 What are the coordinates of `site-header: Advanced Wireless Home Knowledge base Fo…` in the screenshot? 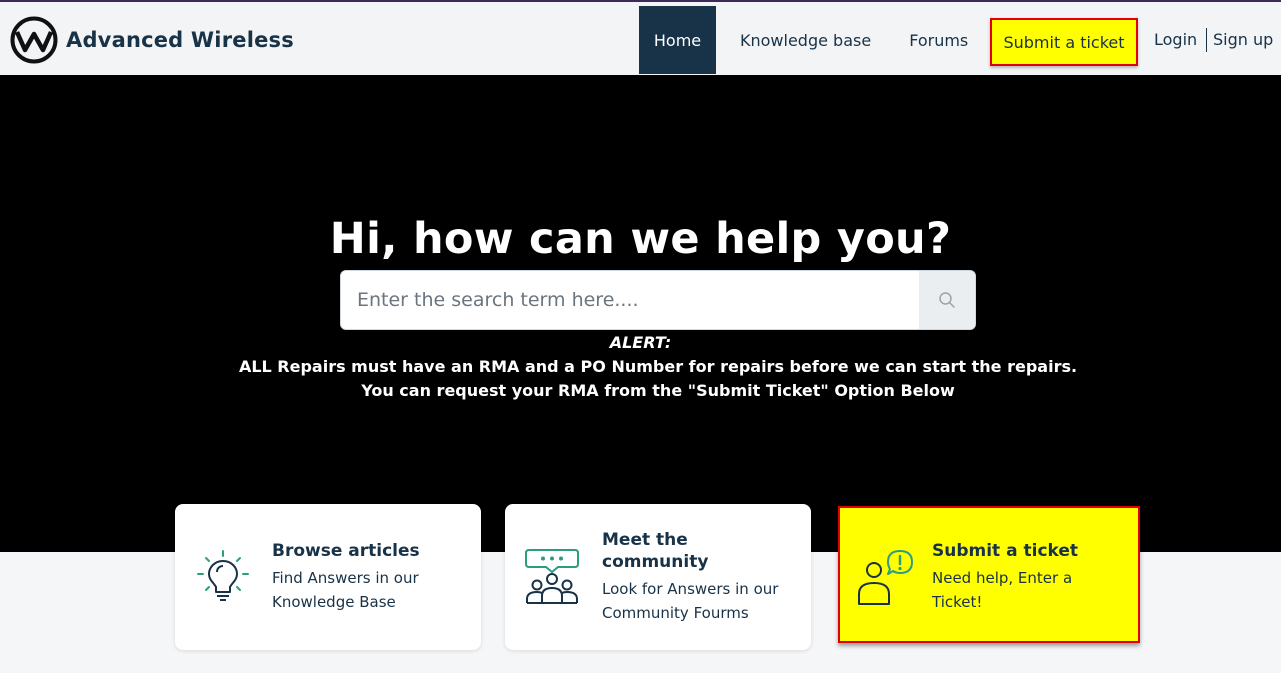 It's located at (640, 38).